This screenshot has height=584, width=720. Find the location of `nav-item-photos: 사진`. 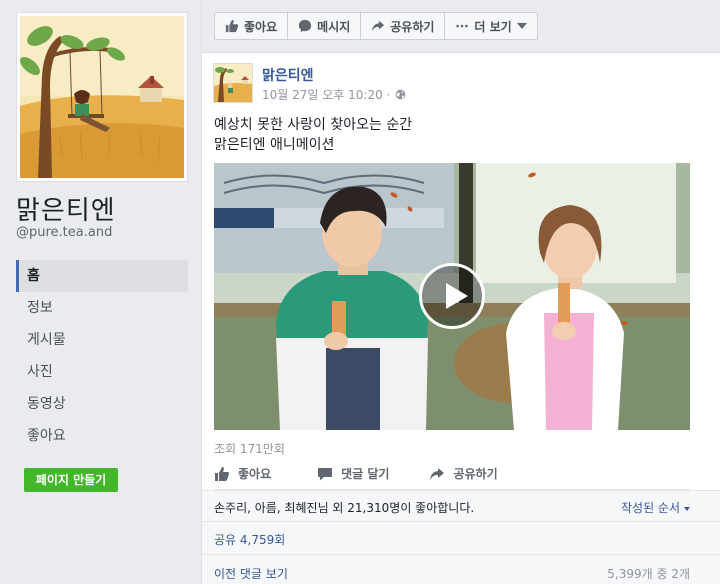

nav-item-photos: 사진 is located at coordinates (102, 372).